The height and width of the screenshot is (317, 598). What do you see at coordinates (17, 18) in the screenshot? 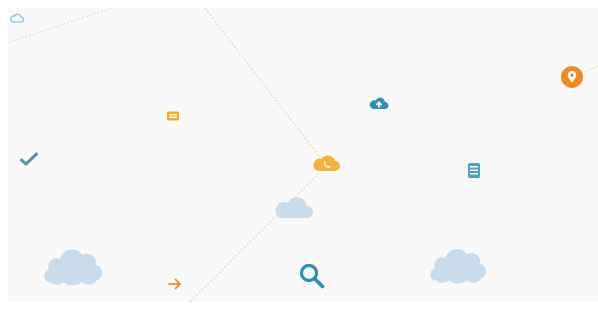
I see `cloud-outline-icon` at bounding box center [17, 18].